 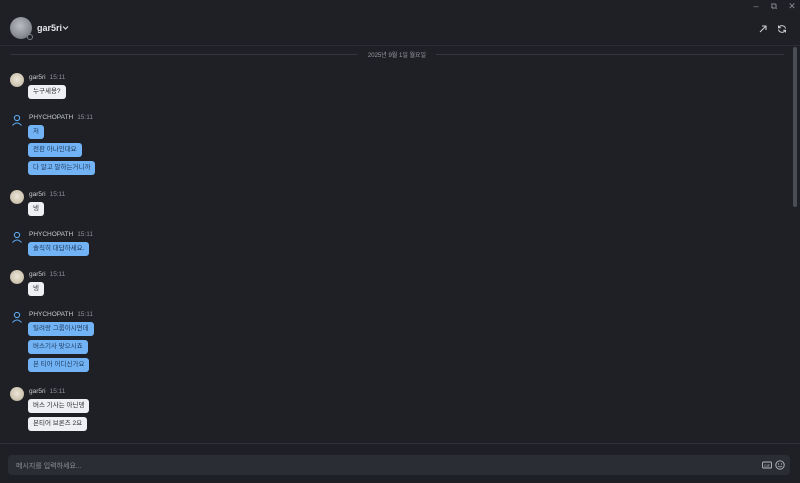 I want to click on message-bubble: 본 티어 어디신가요, so click(x=59, y=365).